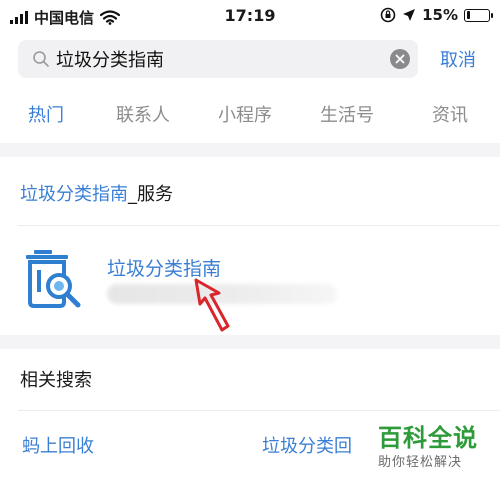 The width and height of the screenshot is (500, 484). I want to click on service-title-suffix: _服务, so click(150, 194).